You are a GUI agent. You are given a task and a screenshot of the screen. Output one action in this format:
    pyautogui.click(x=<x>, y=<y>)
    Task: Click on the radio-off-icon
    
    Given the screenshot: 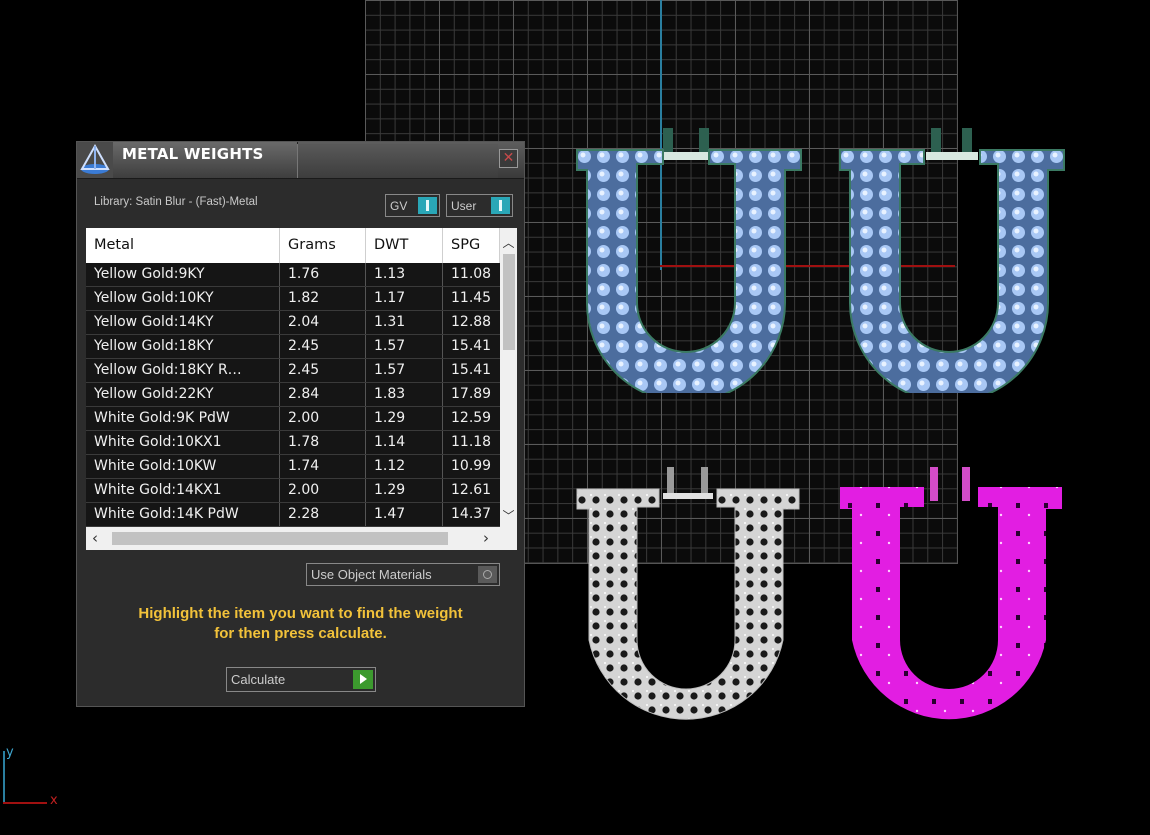 What is the action you would take?
    pyautogui.click(x=487, y=574)
    